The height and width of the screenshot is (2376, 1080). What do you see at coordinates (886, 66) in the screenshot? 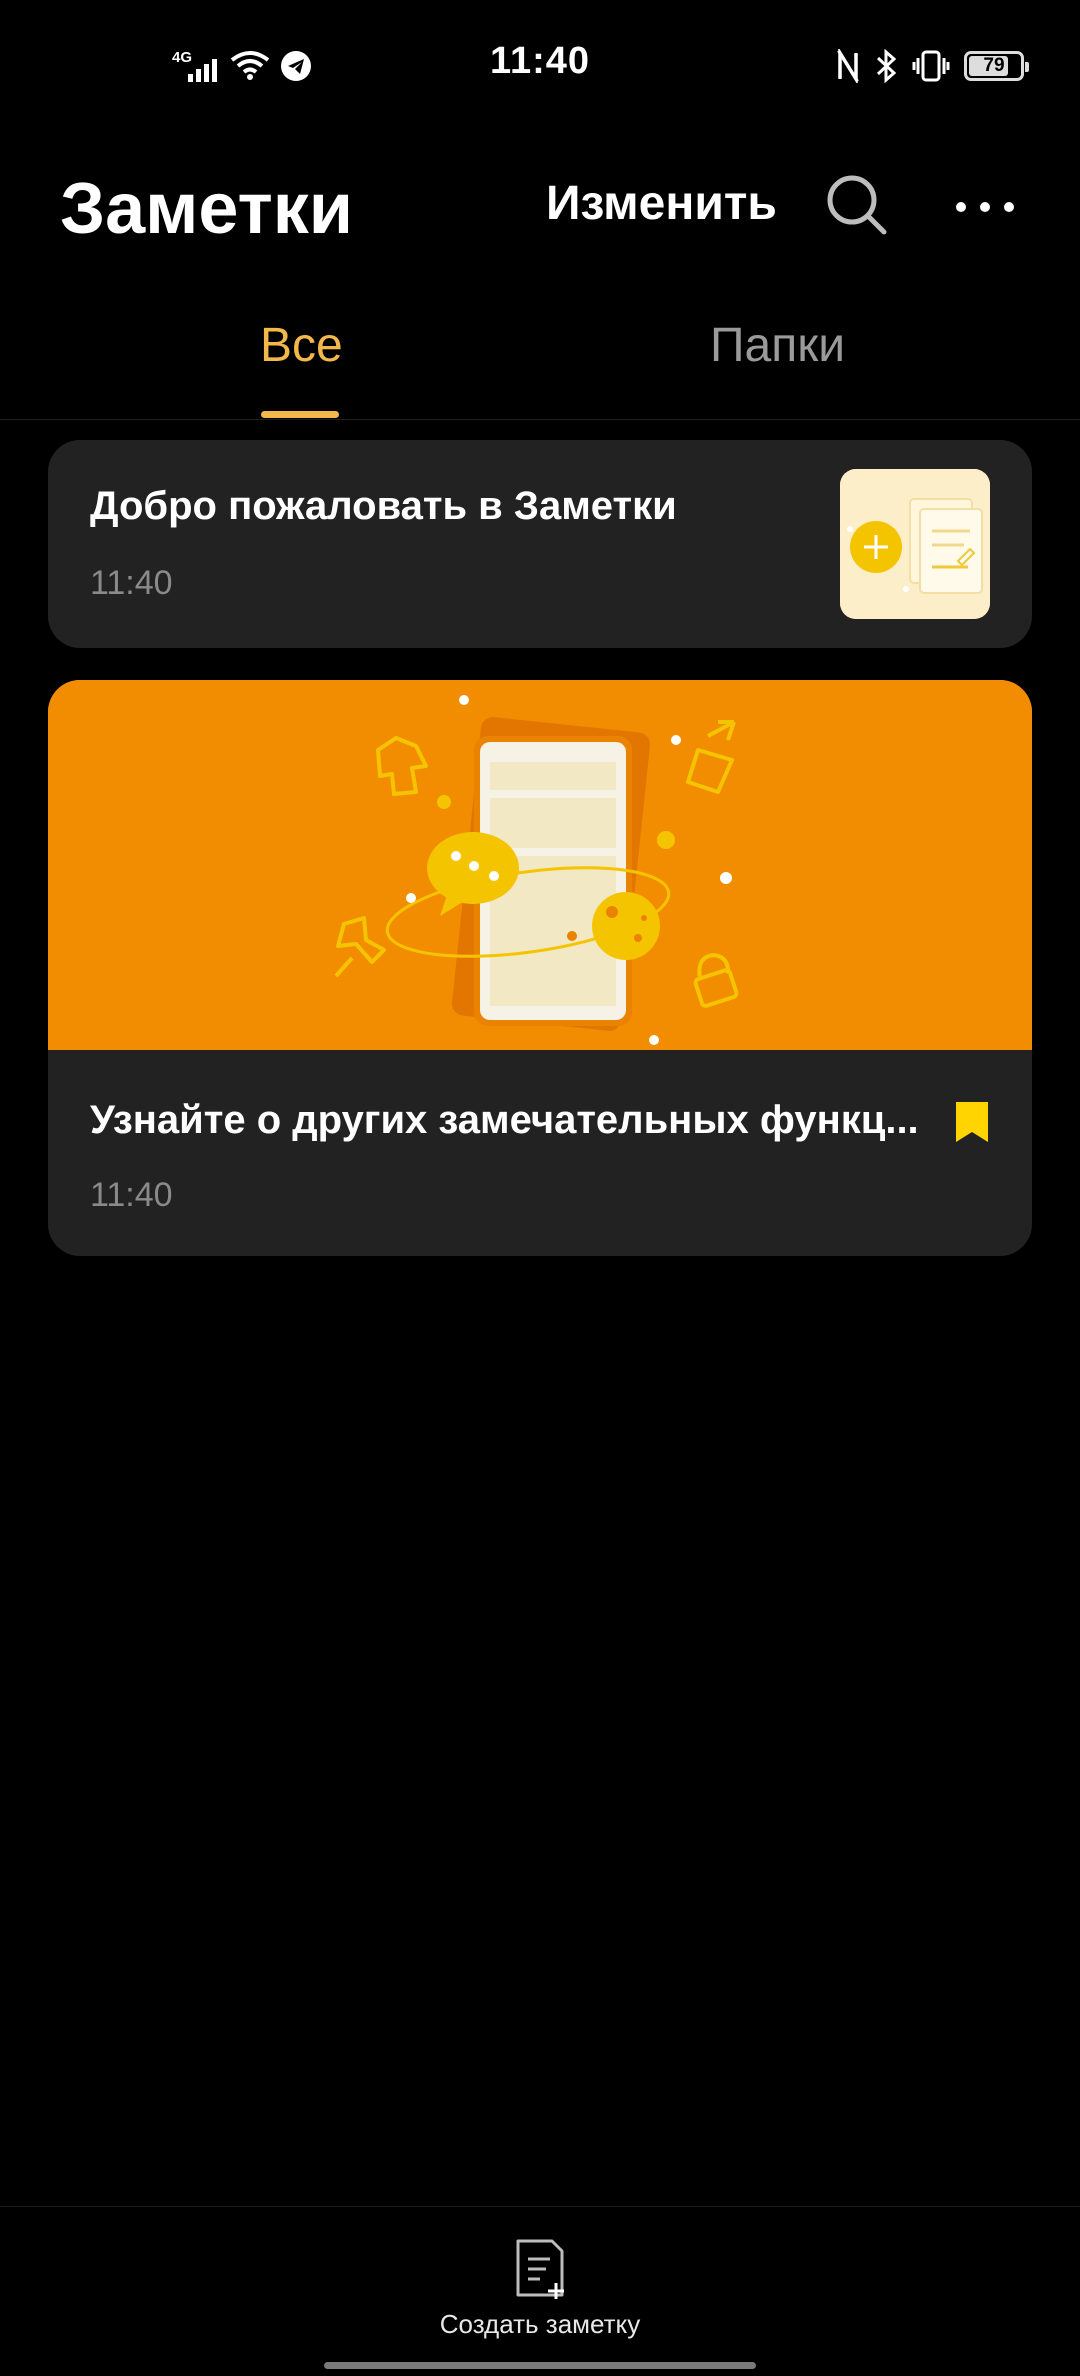
I see `bluetooth-icon` at bounding box center [886, 66].